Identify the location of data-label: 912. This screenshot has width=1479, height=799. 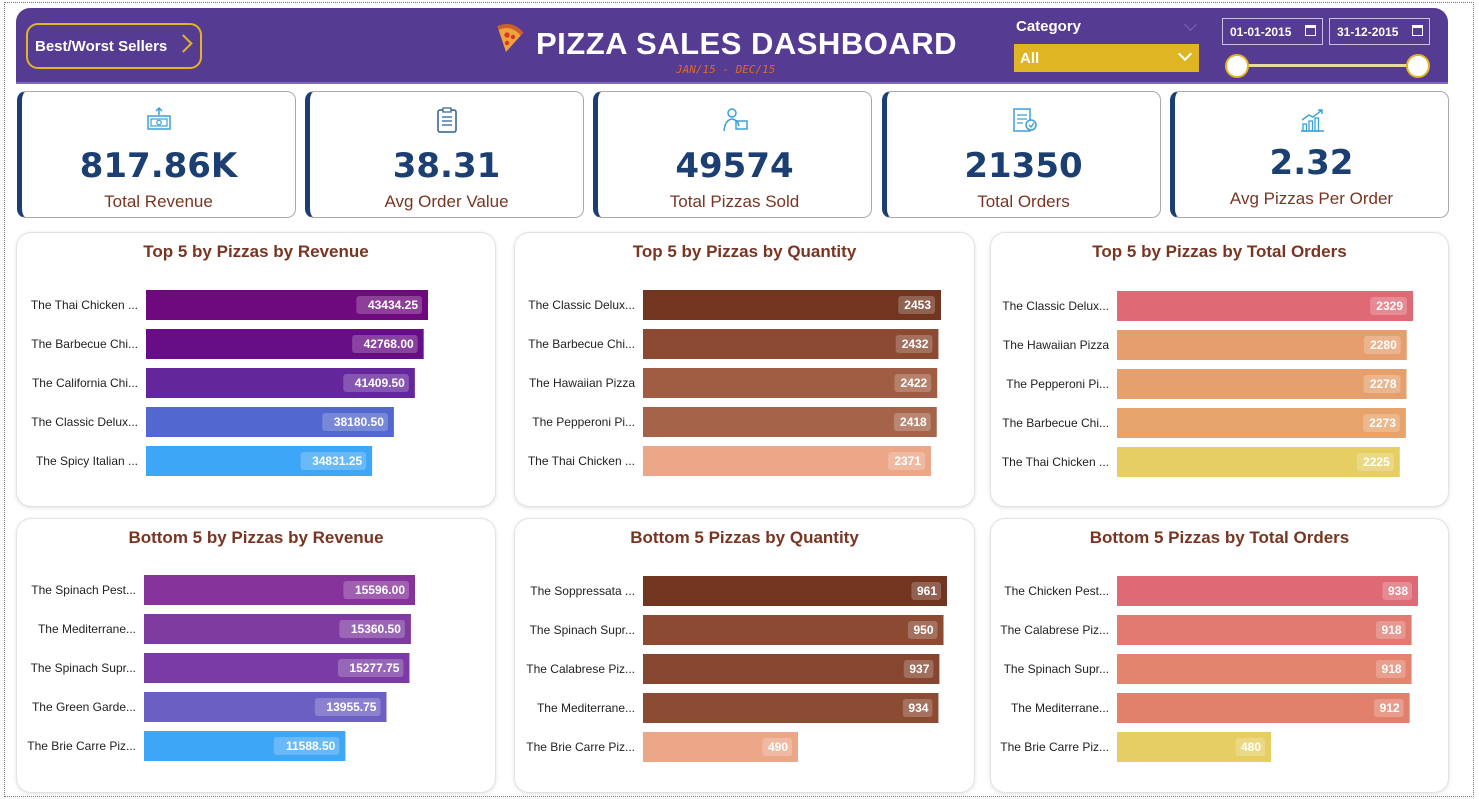
(1390, 708).